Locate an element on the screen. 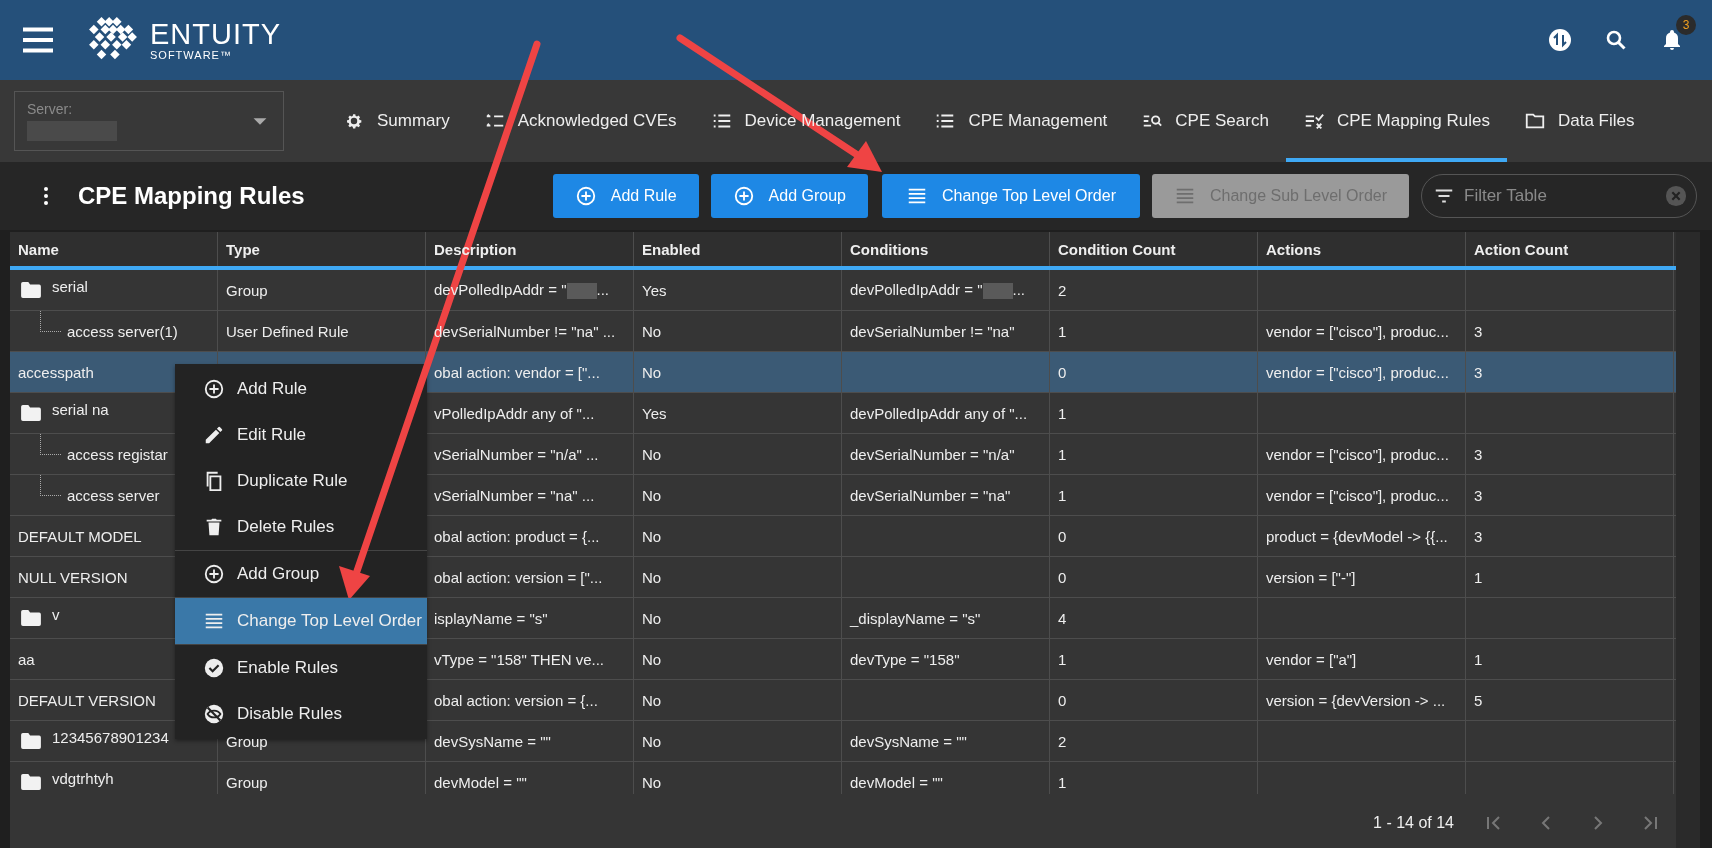 The width and height of the screenshot is (1712, 848). rule-name: aa is located at coordinates (26, 659).